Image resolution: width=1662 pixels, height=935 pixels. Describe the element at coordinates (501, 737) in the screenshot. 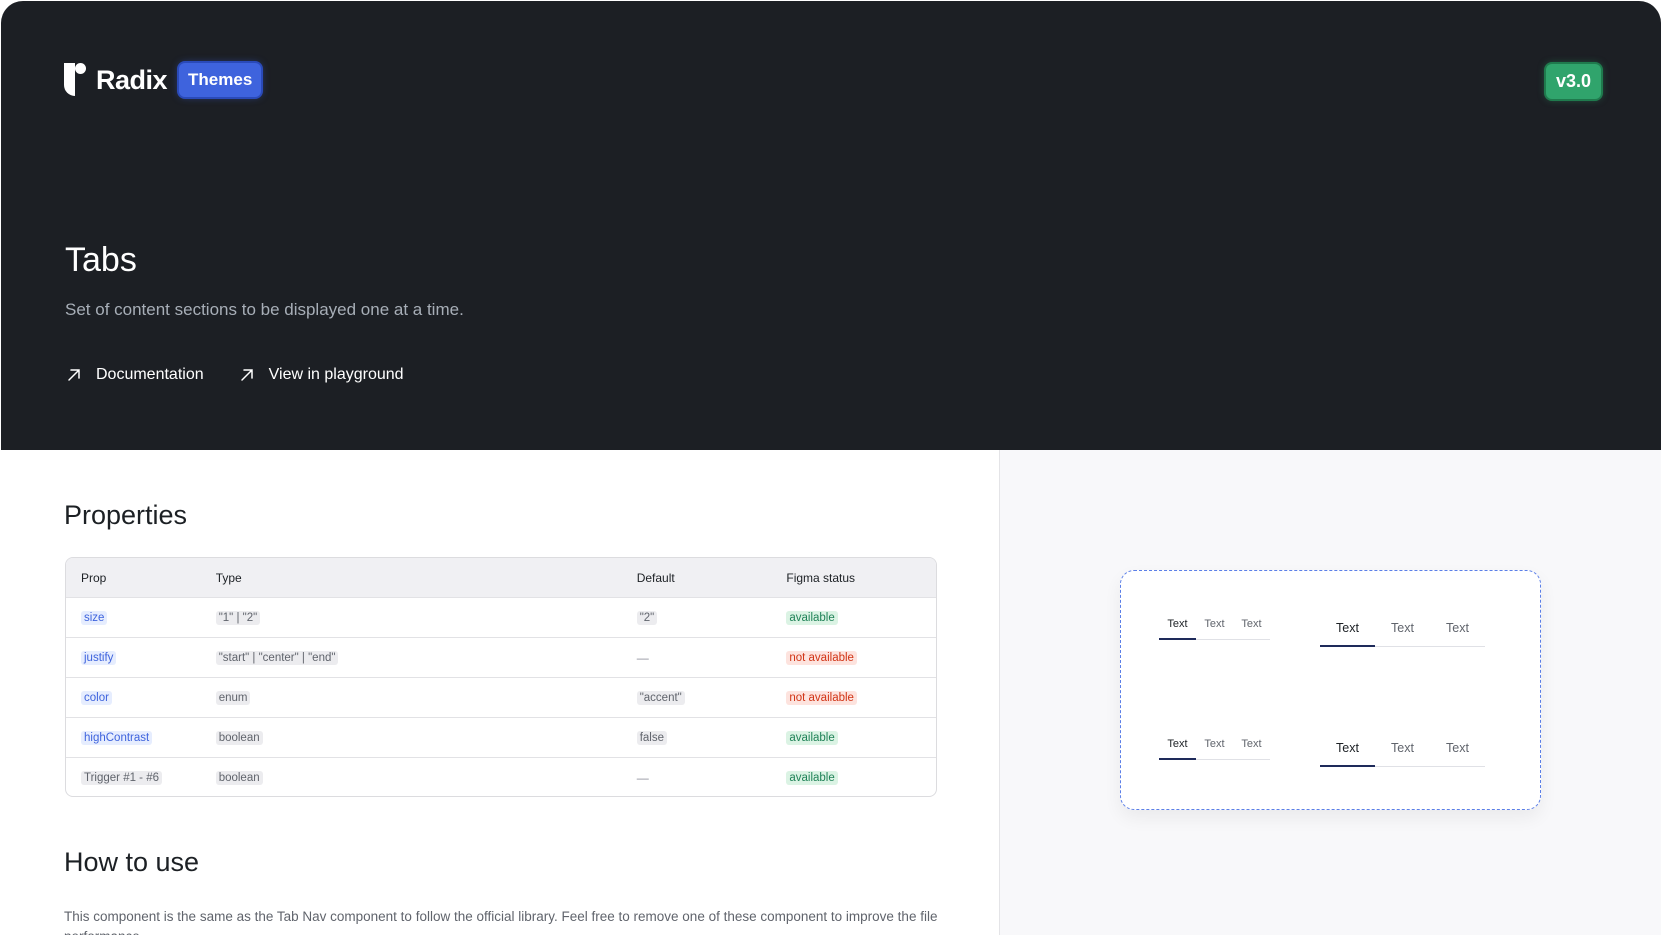

I see `table-row: highContrast boolean false available` at that location.